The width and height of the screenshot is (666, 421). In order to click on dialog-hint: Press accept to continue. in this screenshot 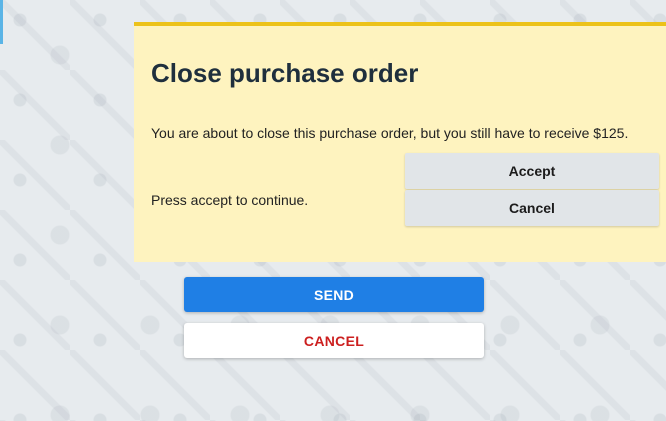, I will do `click(230, 200)`.